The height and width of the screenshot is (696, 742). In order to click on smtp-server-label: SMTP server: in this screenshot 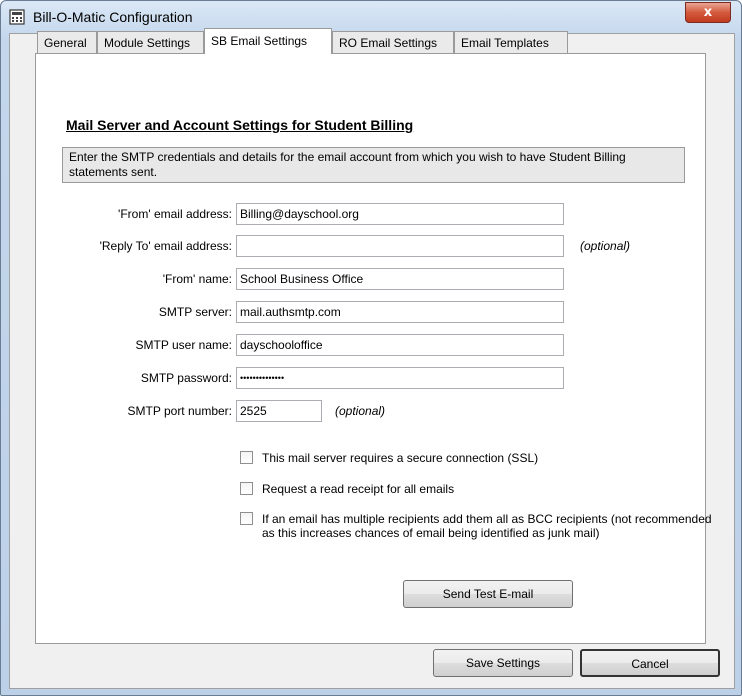, I will do `click(195, 312)`.